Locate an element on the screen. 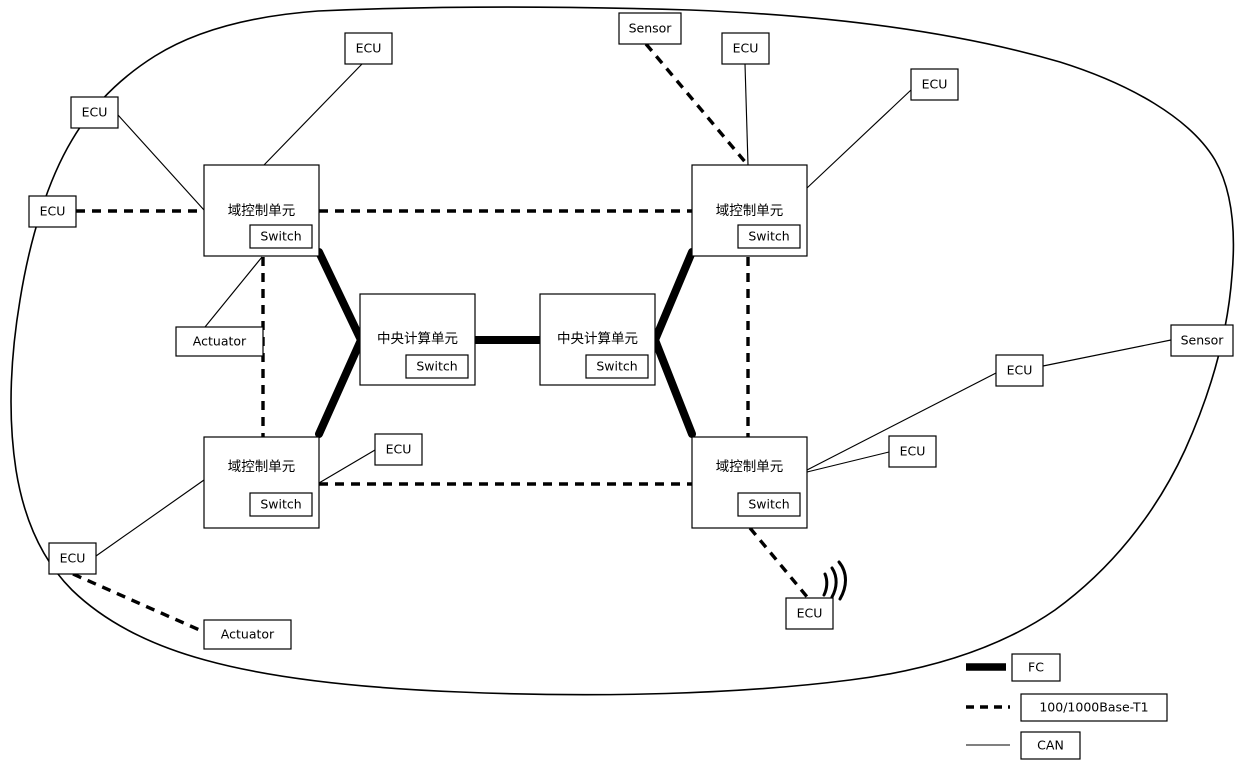 The width and height of the screenshot is (1240, 773). peripheral-ecu-bottom-right: ECU is located at coordinates (809, 613).